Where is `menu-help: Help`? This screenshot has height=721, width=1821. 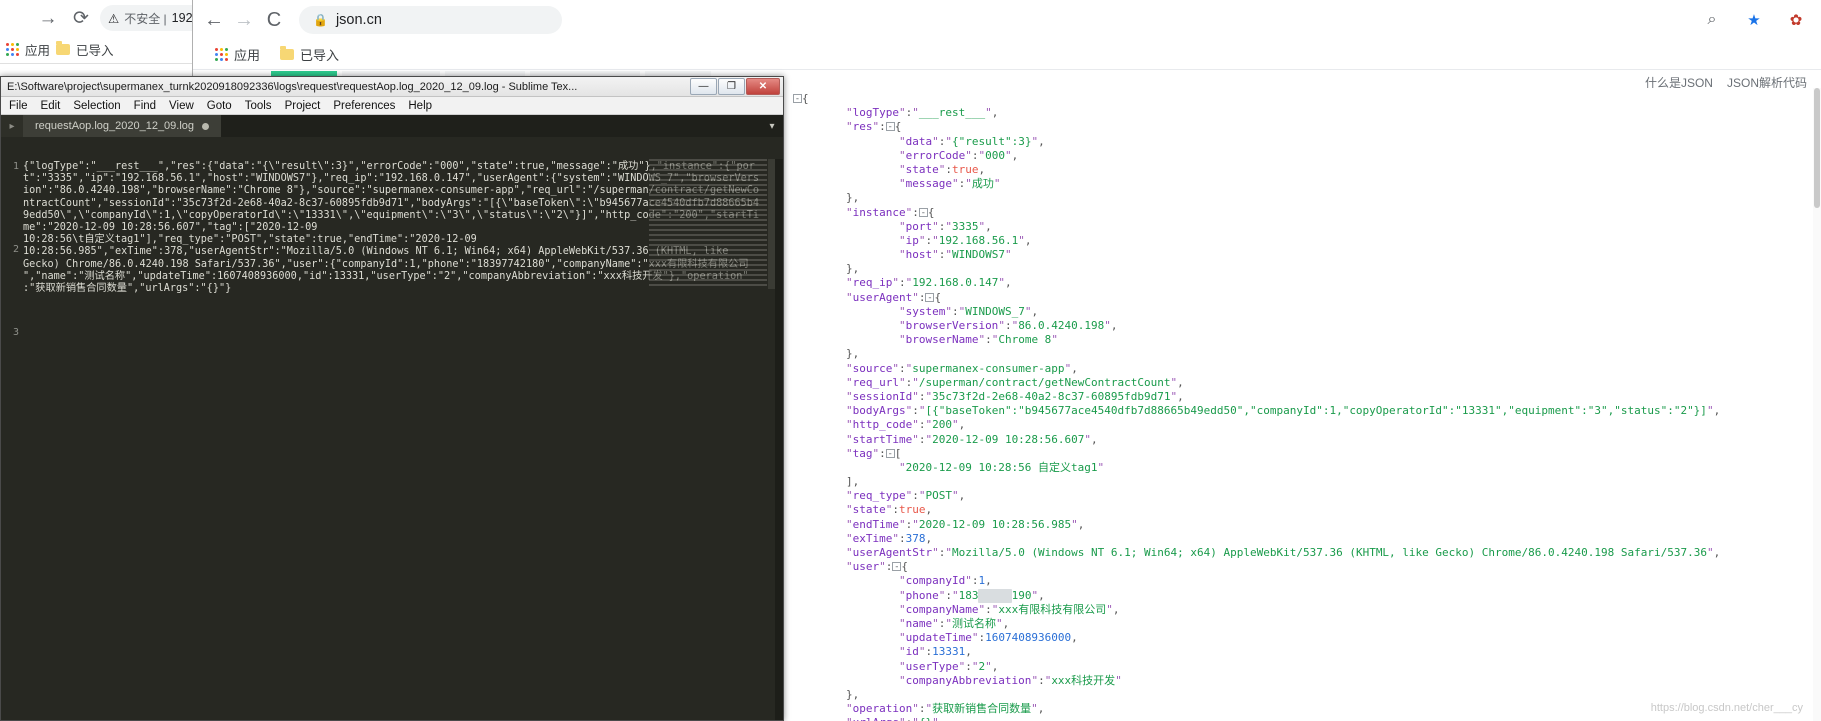
menu-help: Help is located at coordinates (420, 106).